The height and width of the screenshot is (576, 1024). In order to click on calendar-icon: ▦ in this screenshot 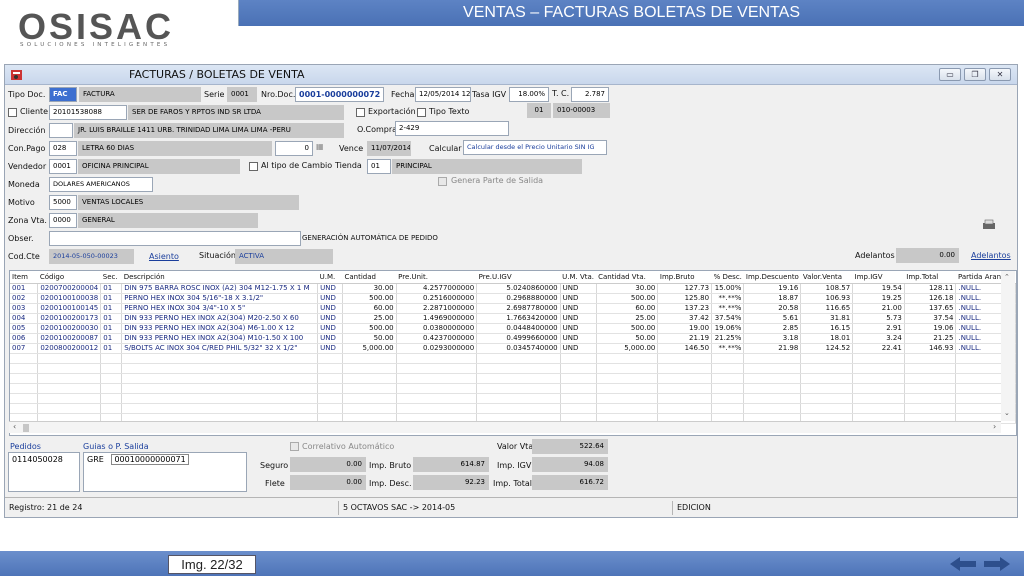, I will do `click(320, 146)`.